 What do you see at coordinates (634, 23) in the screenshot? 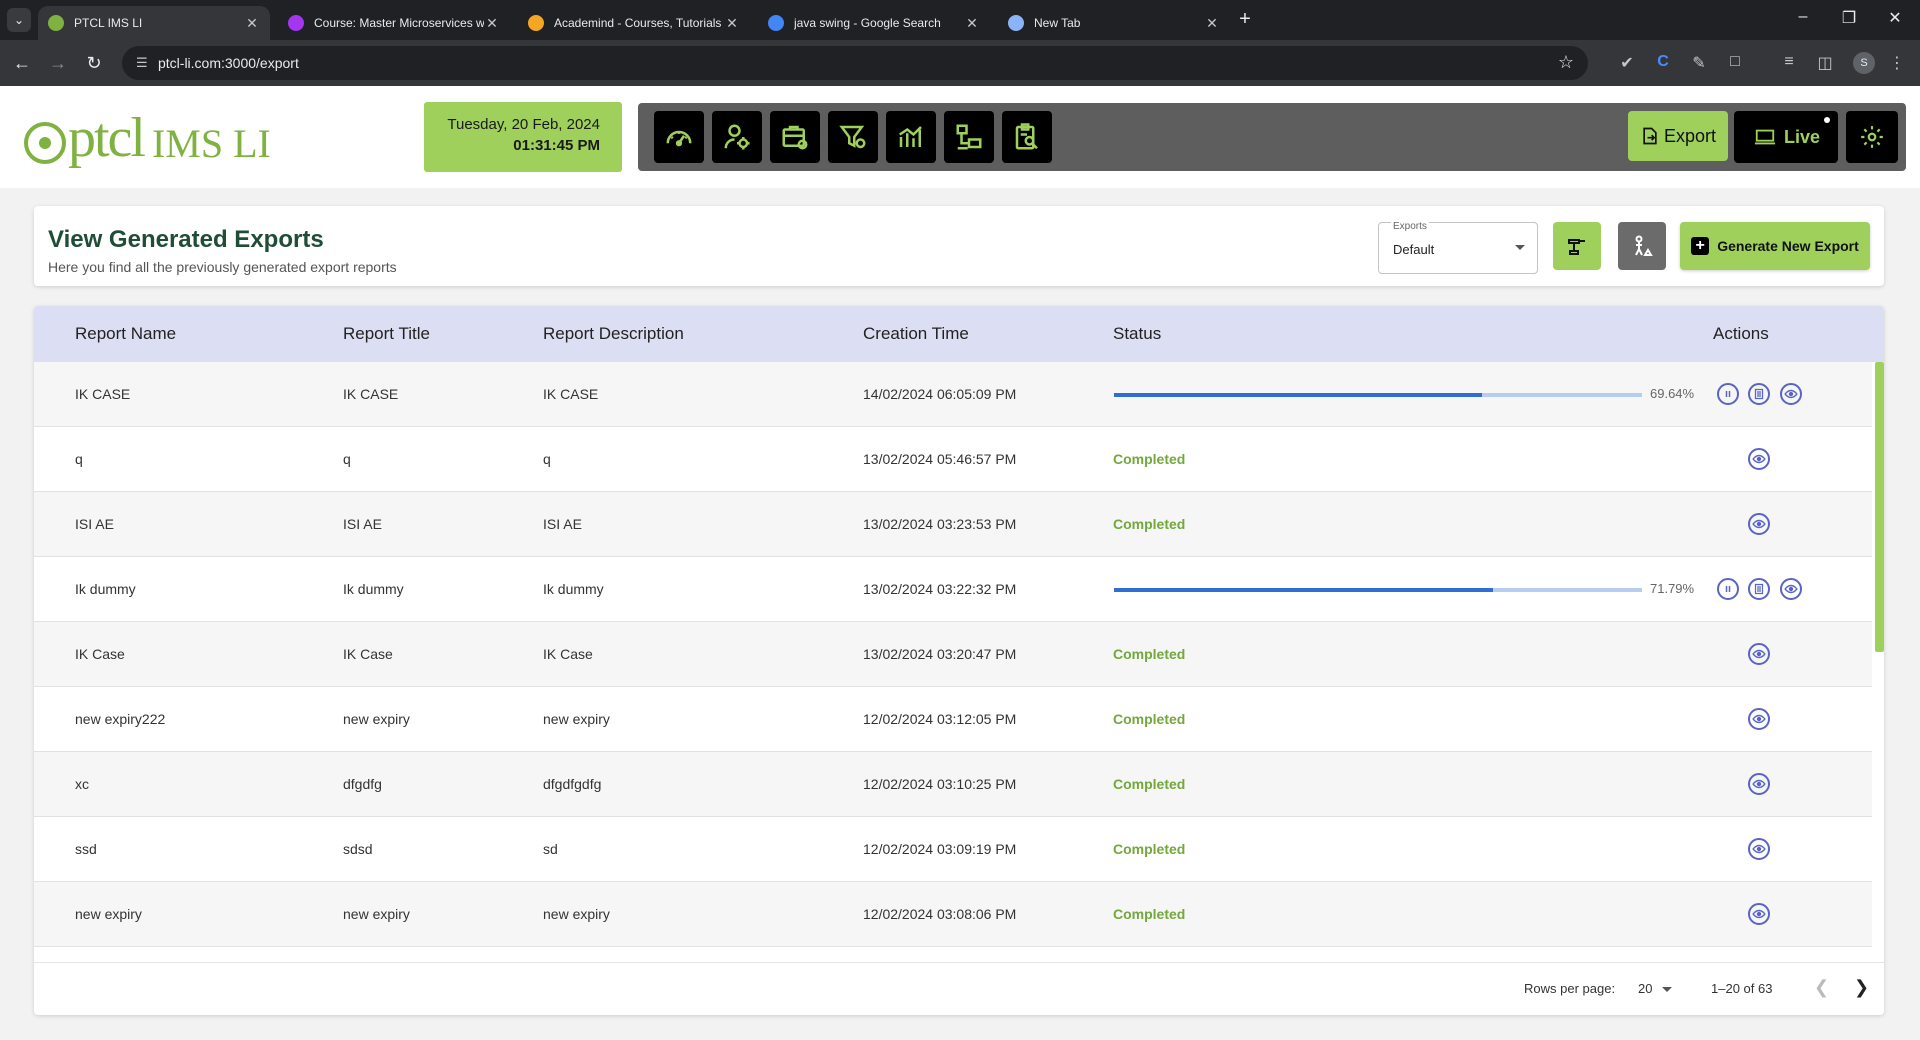
I see `browser-tab: Academind - Courses, Tutorials ✕` at bounding box center [634, 23].